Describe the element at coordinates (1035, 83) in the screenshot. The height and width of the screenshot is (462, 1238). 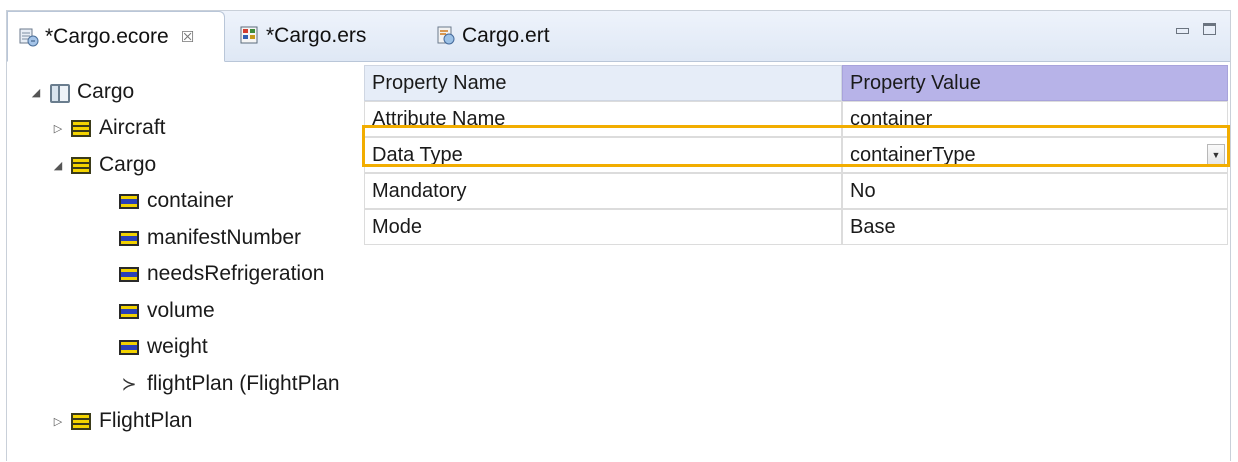
I see `column-header-value: Property Value` at that location.